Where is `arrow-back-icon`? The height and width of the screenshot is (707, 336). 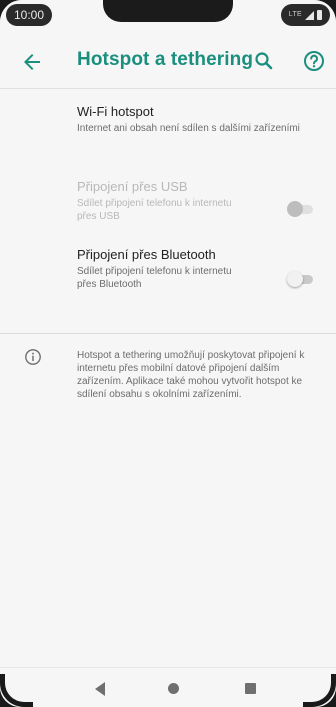 arrow-back-icon is located at coordinates (32, 62).